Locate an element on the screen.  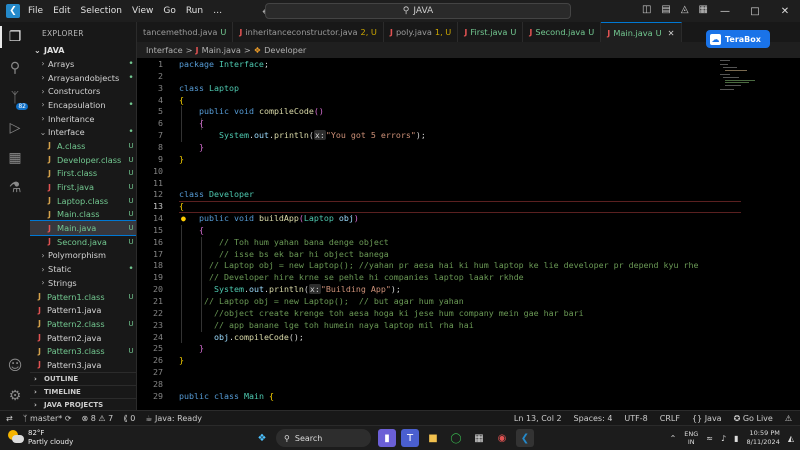
battery-icon: ▮ is located at coordinates (736, 438).